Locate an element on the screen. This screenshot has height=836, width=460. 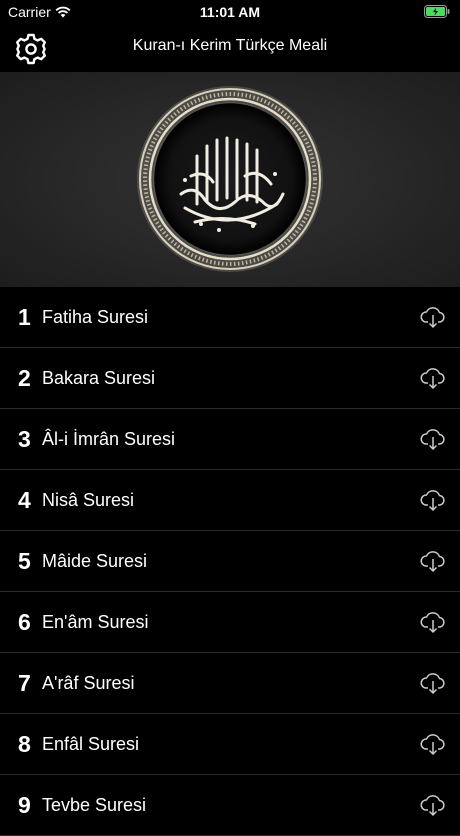
status-bar: Carrier 11:01 AM is located at coordinates (230, 12).